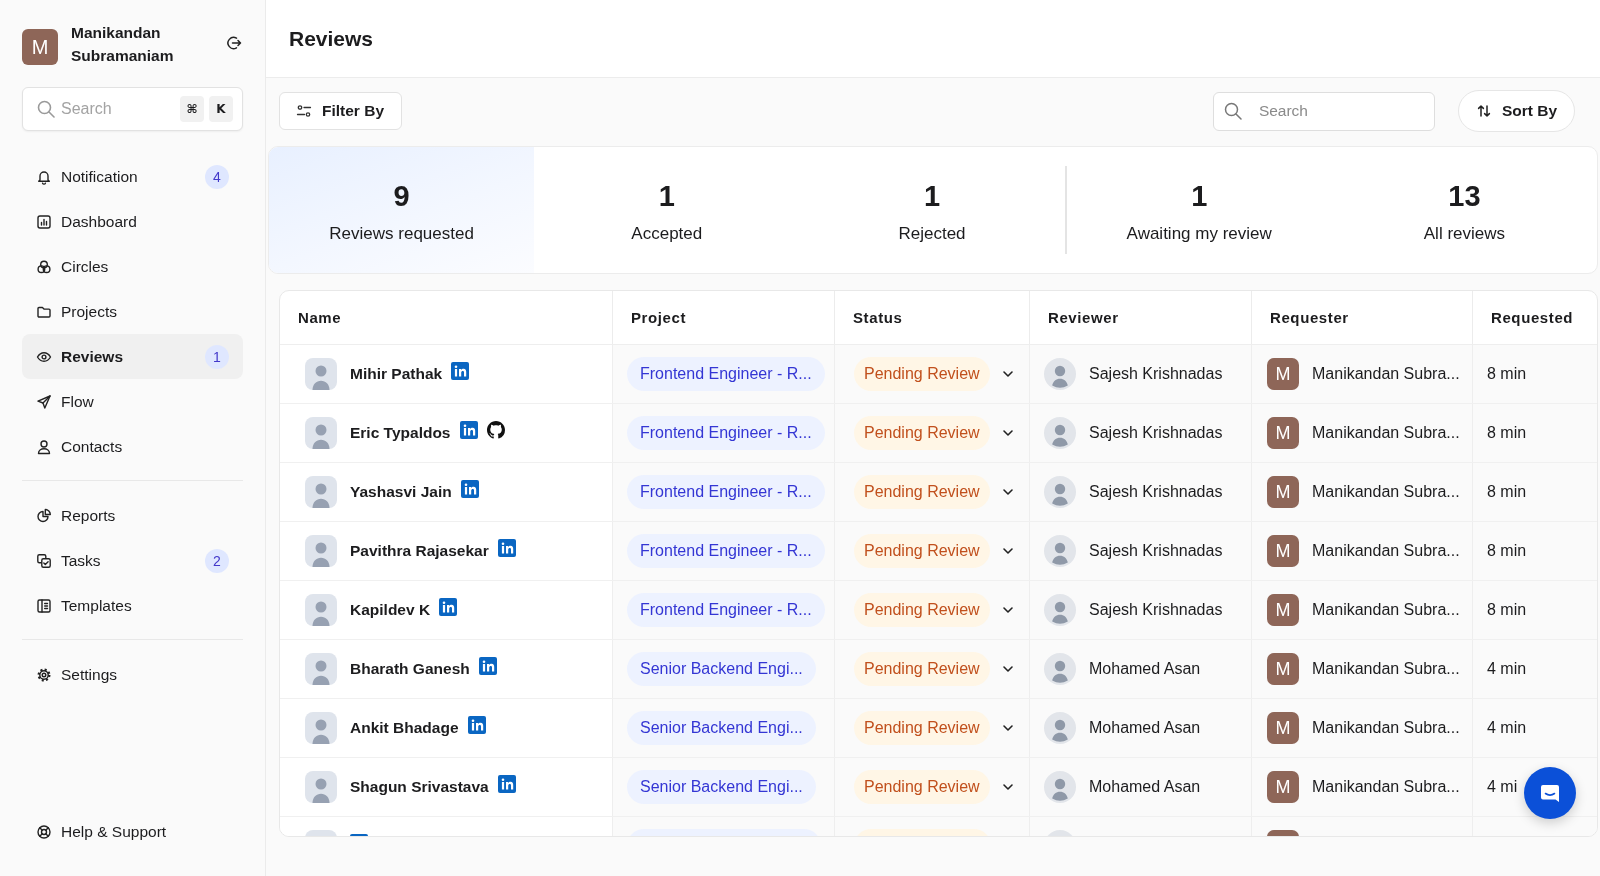 Image resolution: width=1600 pixels, height=876 pixels. I want to click on nav-item: Contacts, so click(132, 446).